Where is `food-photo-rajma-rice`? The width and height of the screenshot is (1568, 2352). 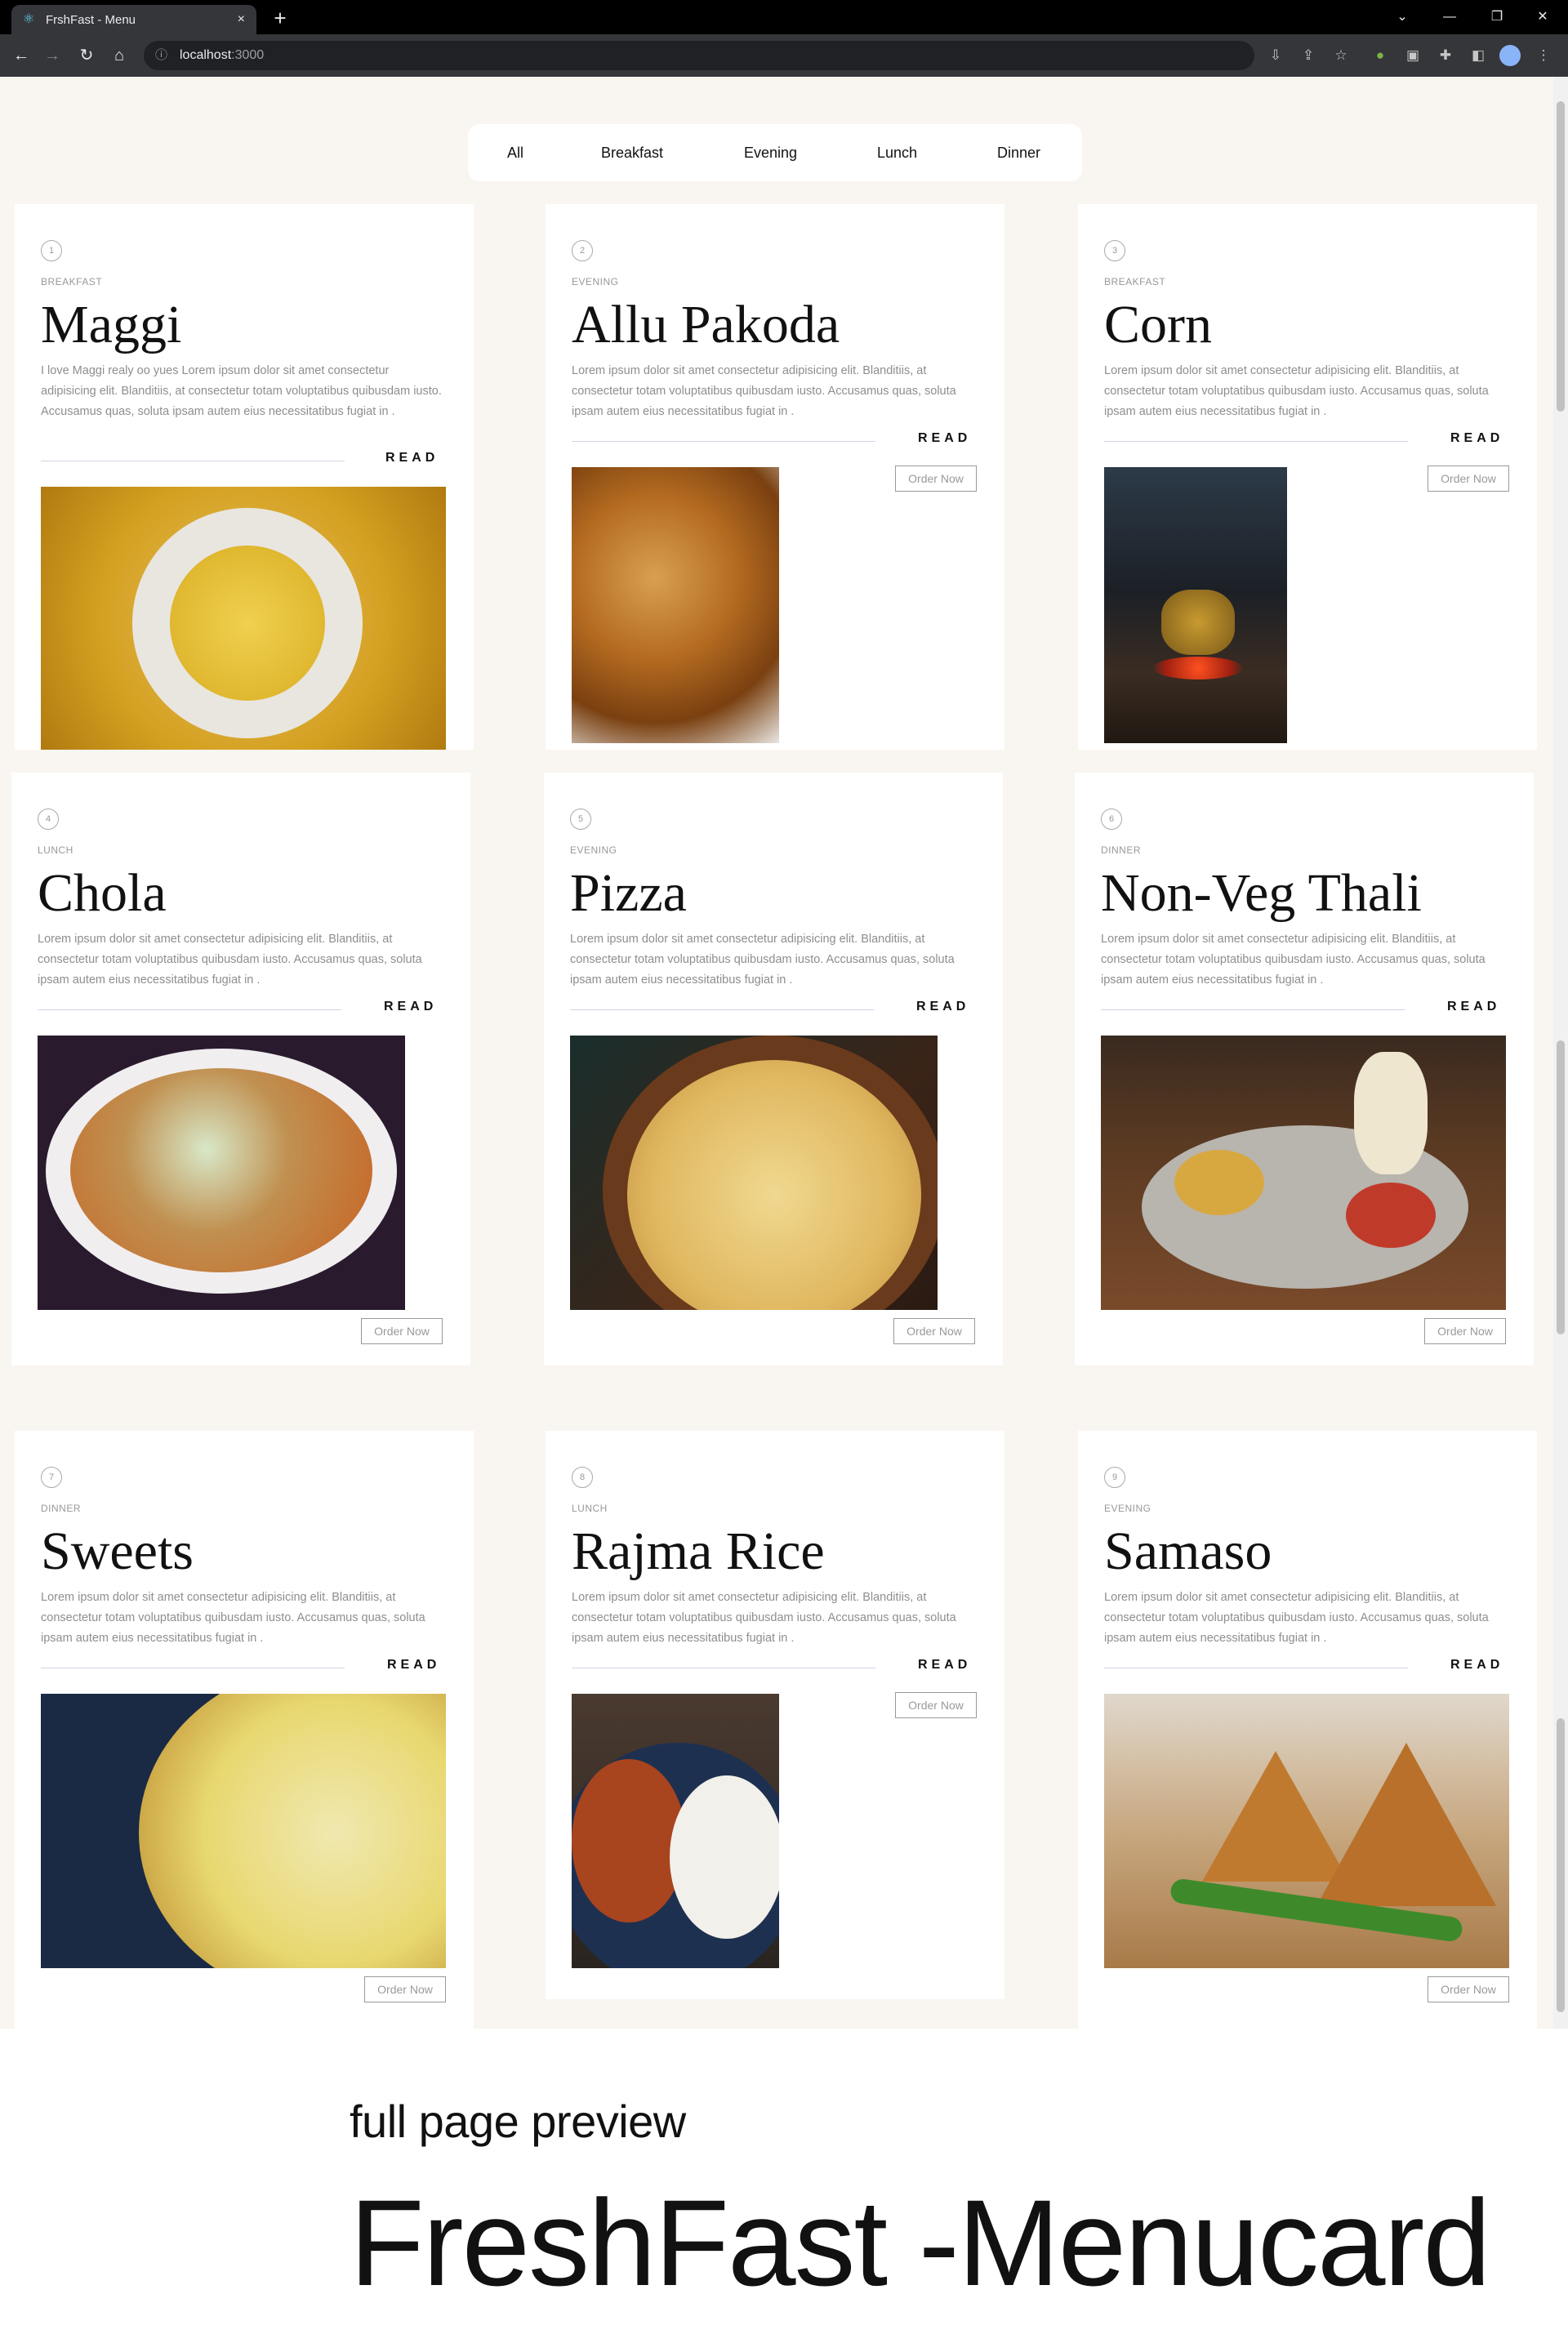
food-photo-rajma-rice is located at coordinates (675, 1831).